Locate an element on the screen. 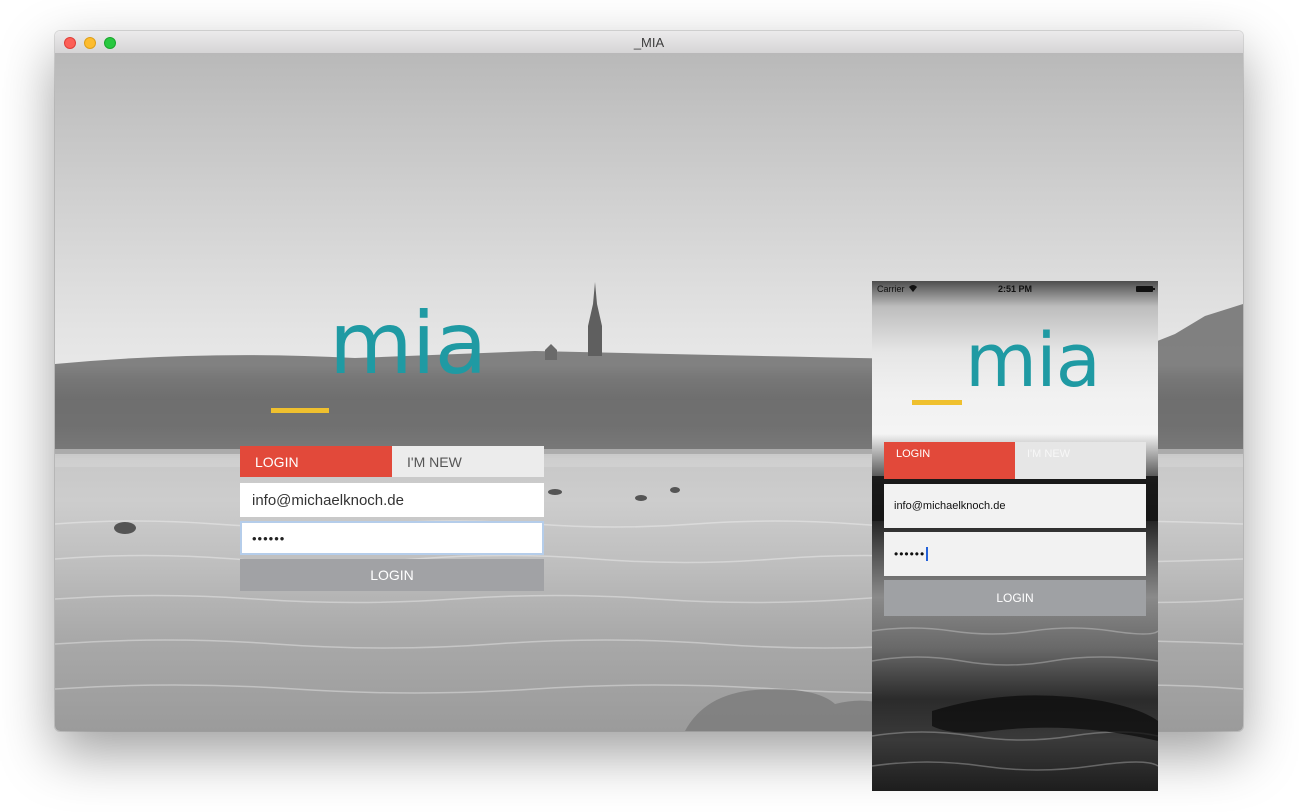 This screenshot has width=1299, height=812. password-field: •••••• is located at coordinates (392, 538).